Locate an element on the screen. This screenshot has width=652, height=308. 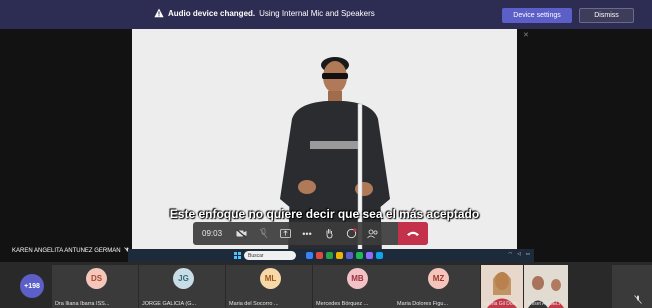
chat-icon is located at coordinates (351, 233).